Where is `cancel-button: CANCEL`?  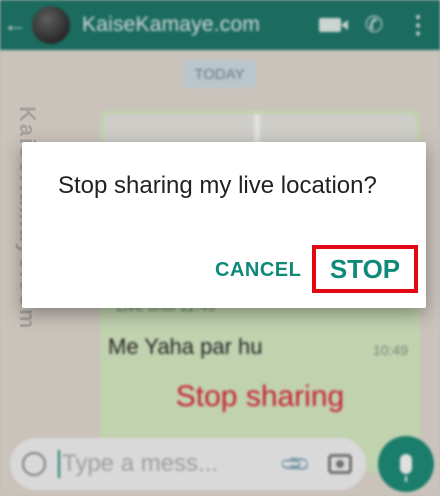 cancel-button: CANCEL is located at coordinates (258, 270).